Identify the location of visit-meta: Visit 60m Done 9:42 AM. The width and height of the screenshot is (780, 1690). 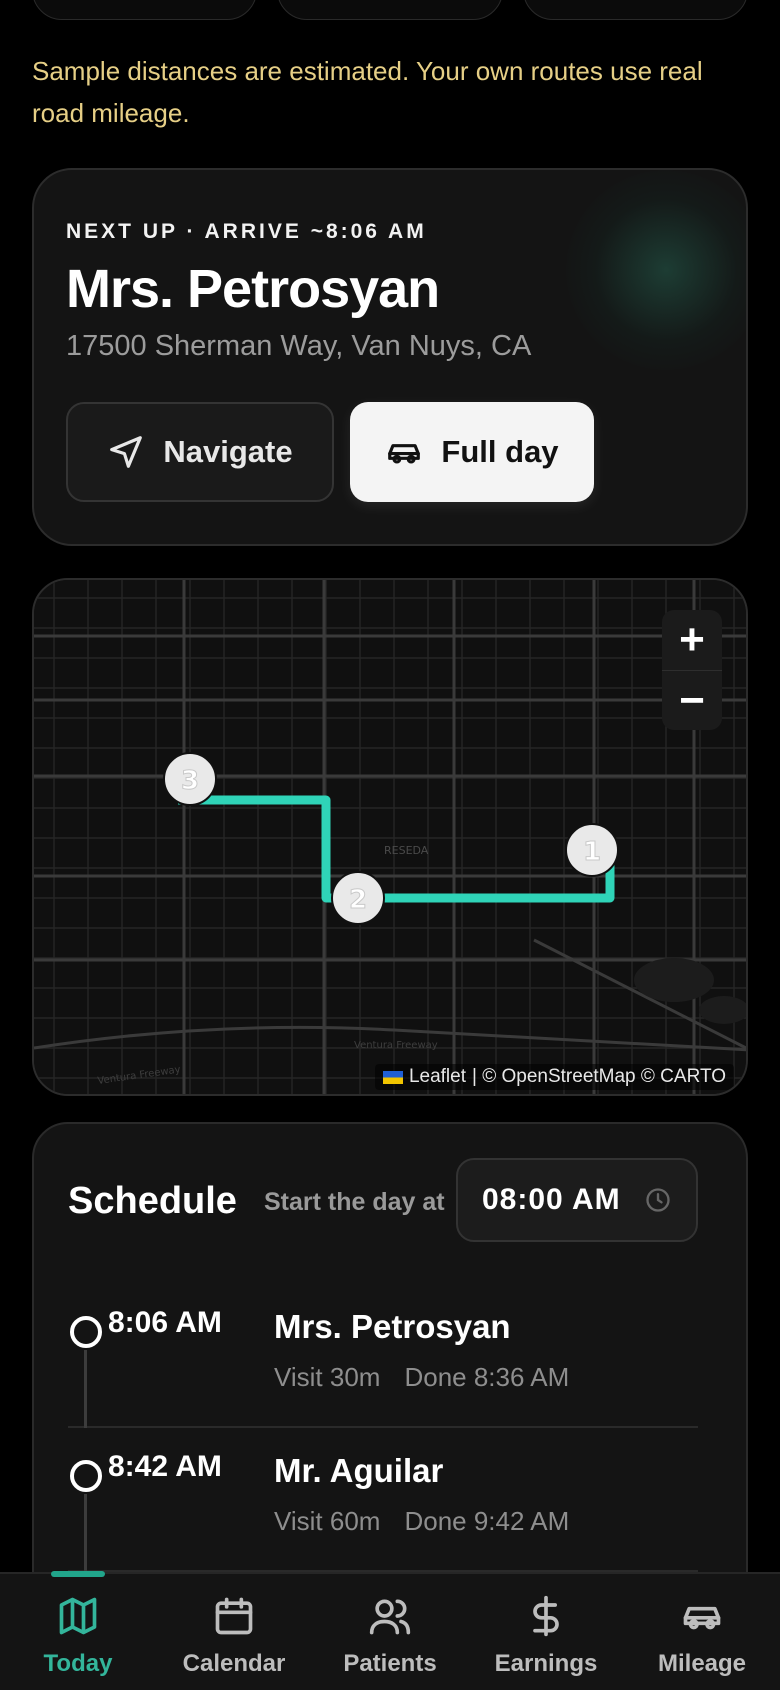
(421, 1521).